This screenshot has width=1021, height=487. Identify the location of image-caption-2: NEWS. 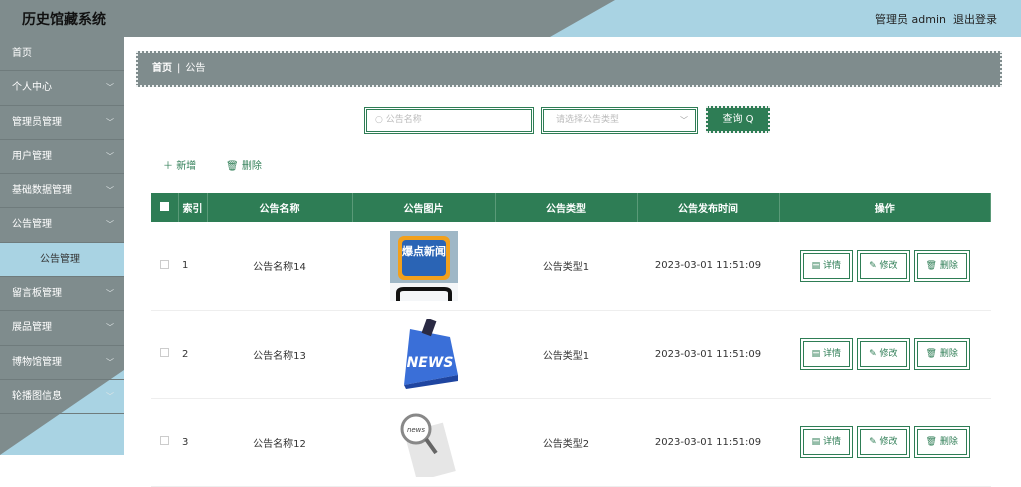
(429, 363).